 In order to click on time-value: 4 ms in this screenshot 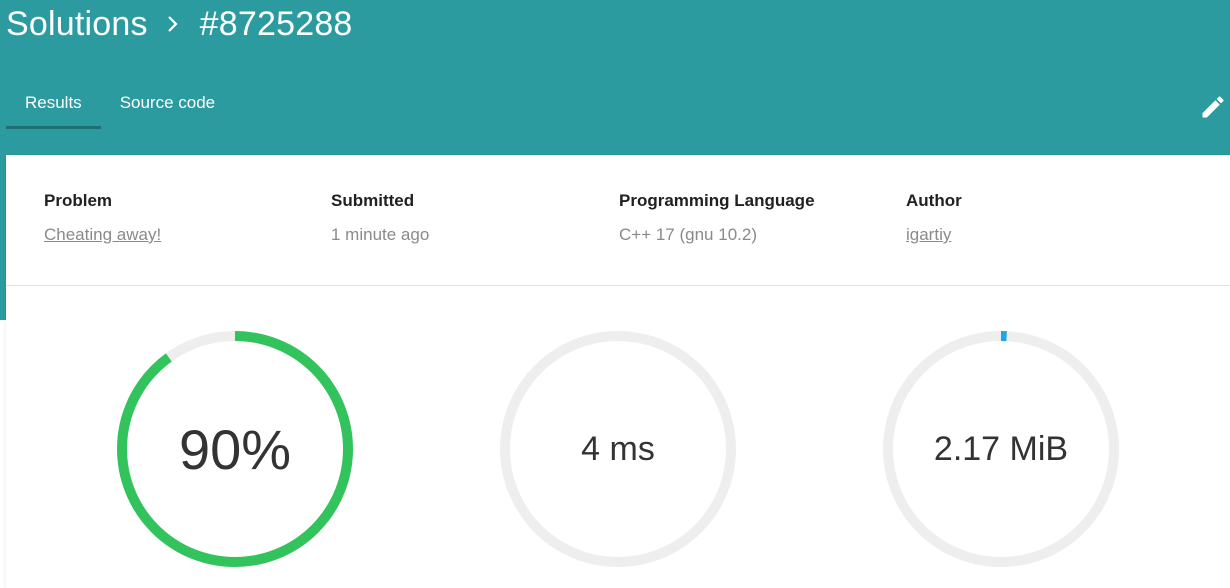, I will do `click(618, 448)`.